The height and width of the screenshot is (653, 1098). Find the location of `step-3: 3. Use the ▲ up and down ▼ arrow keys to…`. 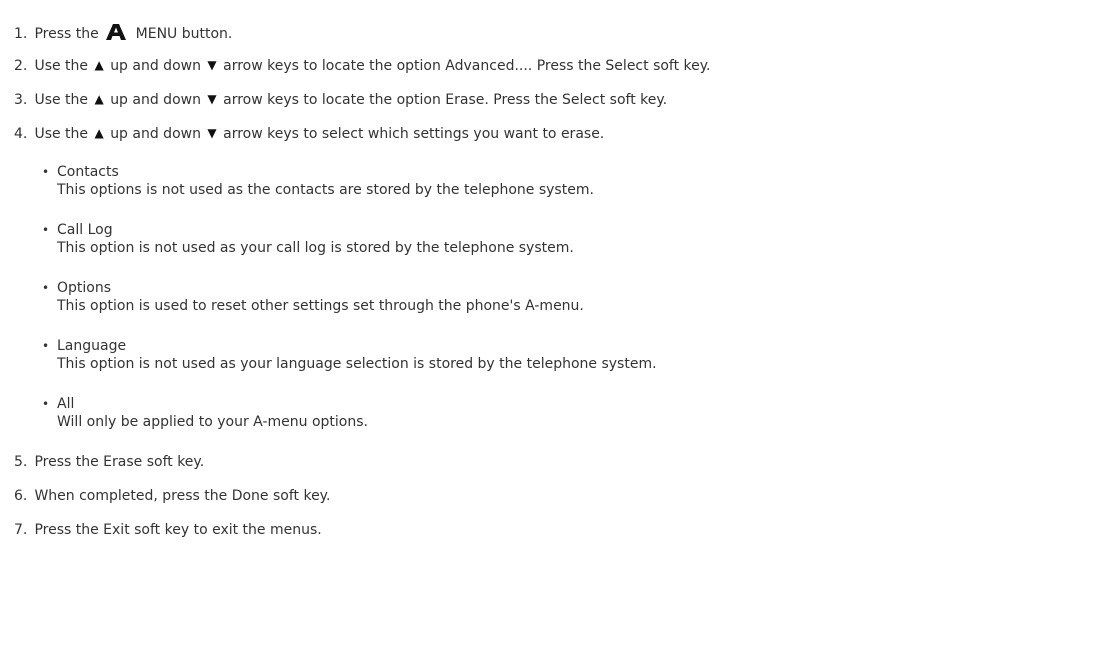

step-3: 3. Use the ▲ up and down ▼ arrow keys to… is located at coordinates (340, 100).